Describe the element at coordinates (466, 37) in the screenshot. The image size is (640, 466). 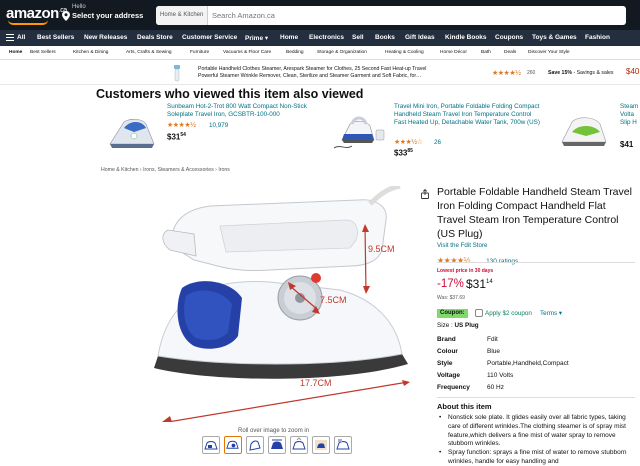
I see `nav-kindle-books: Kindle Books` at that location.